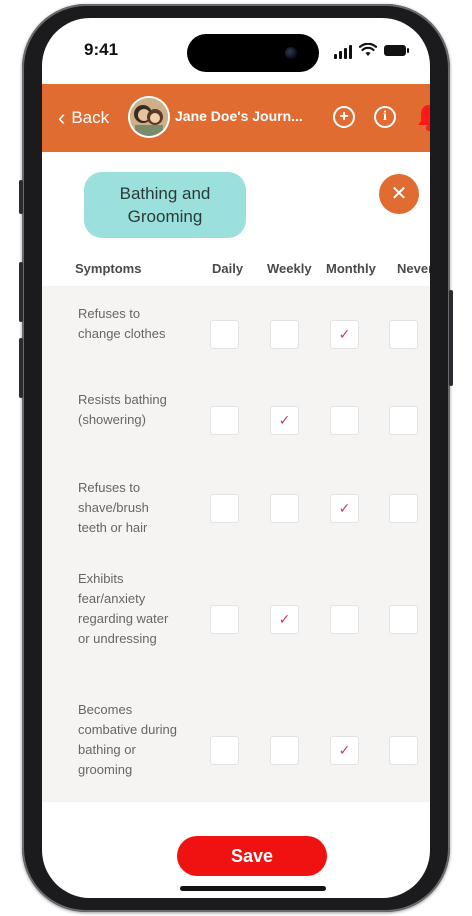 This screenshot has height=916, width=472. What do you see at coordinates (21, 368) in the screenshot?
I see `side-button-volume-down` at bounding box center [21, 368].